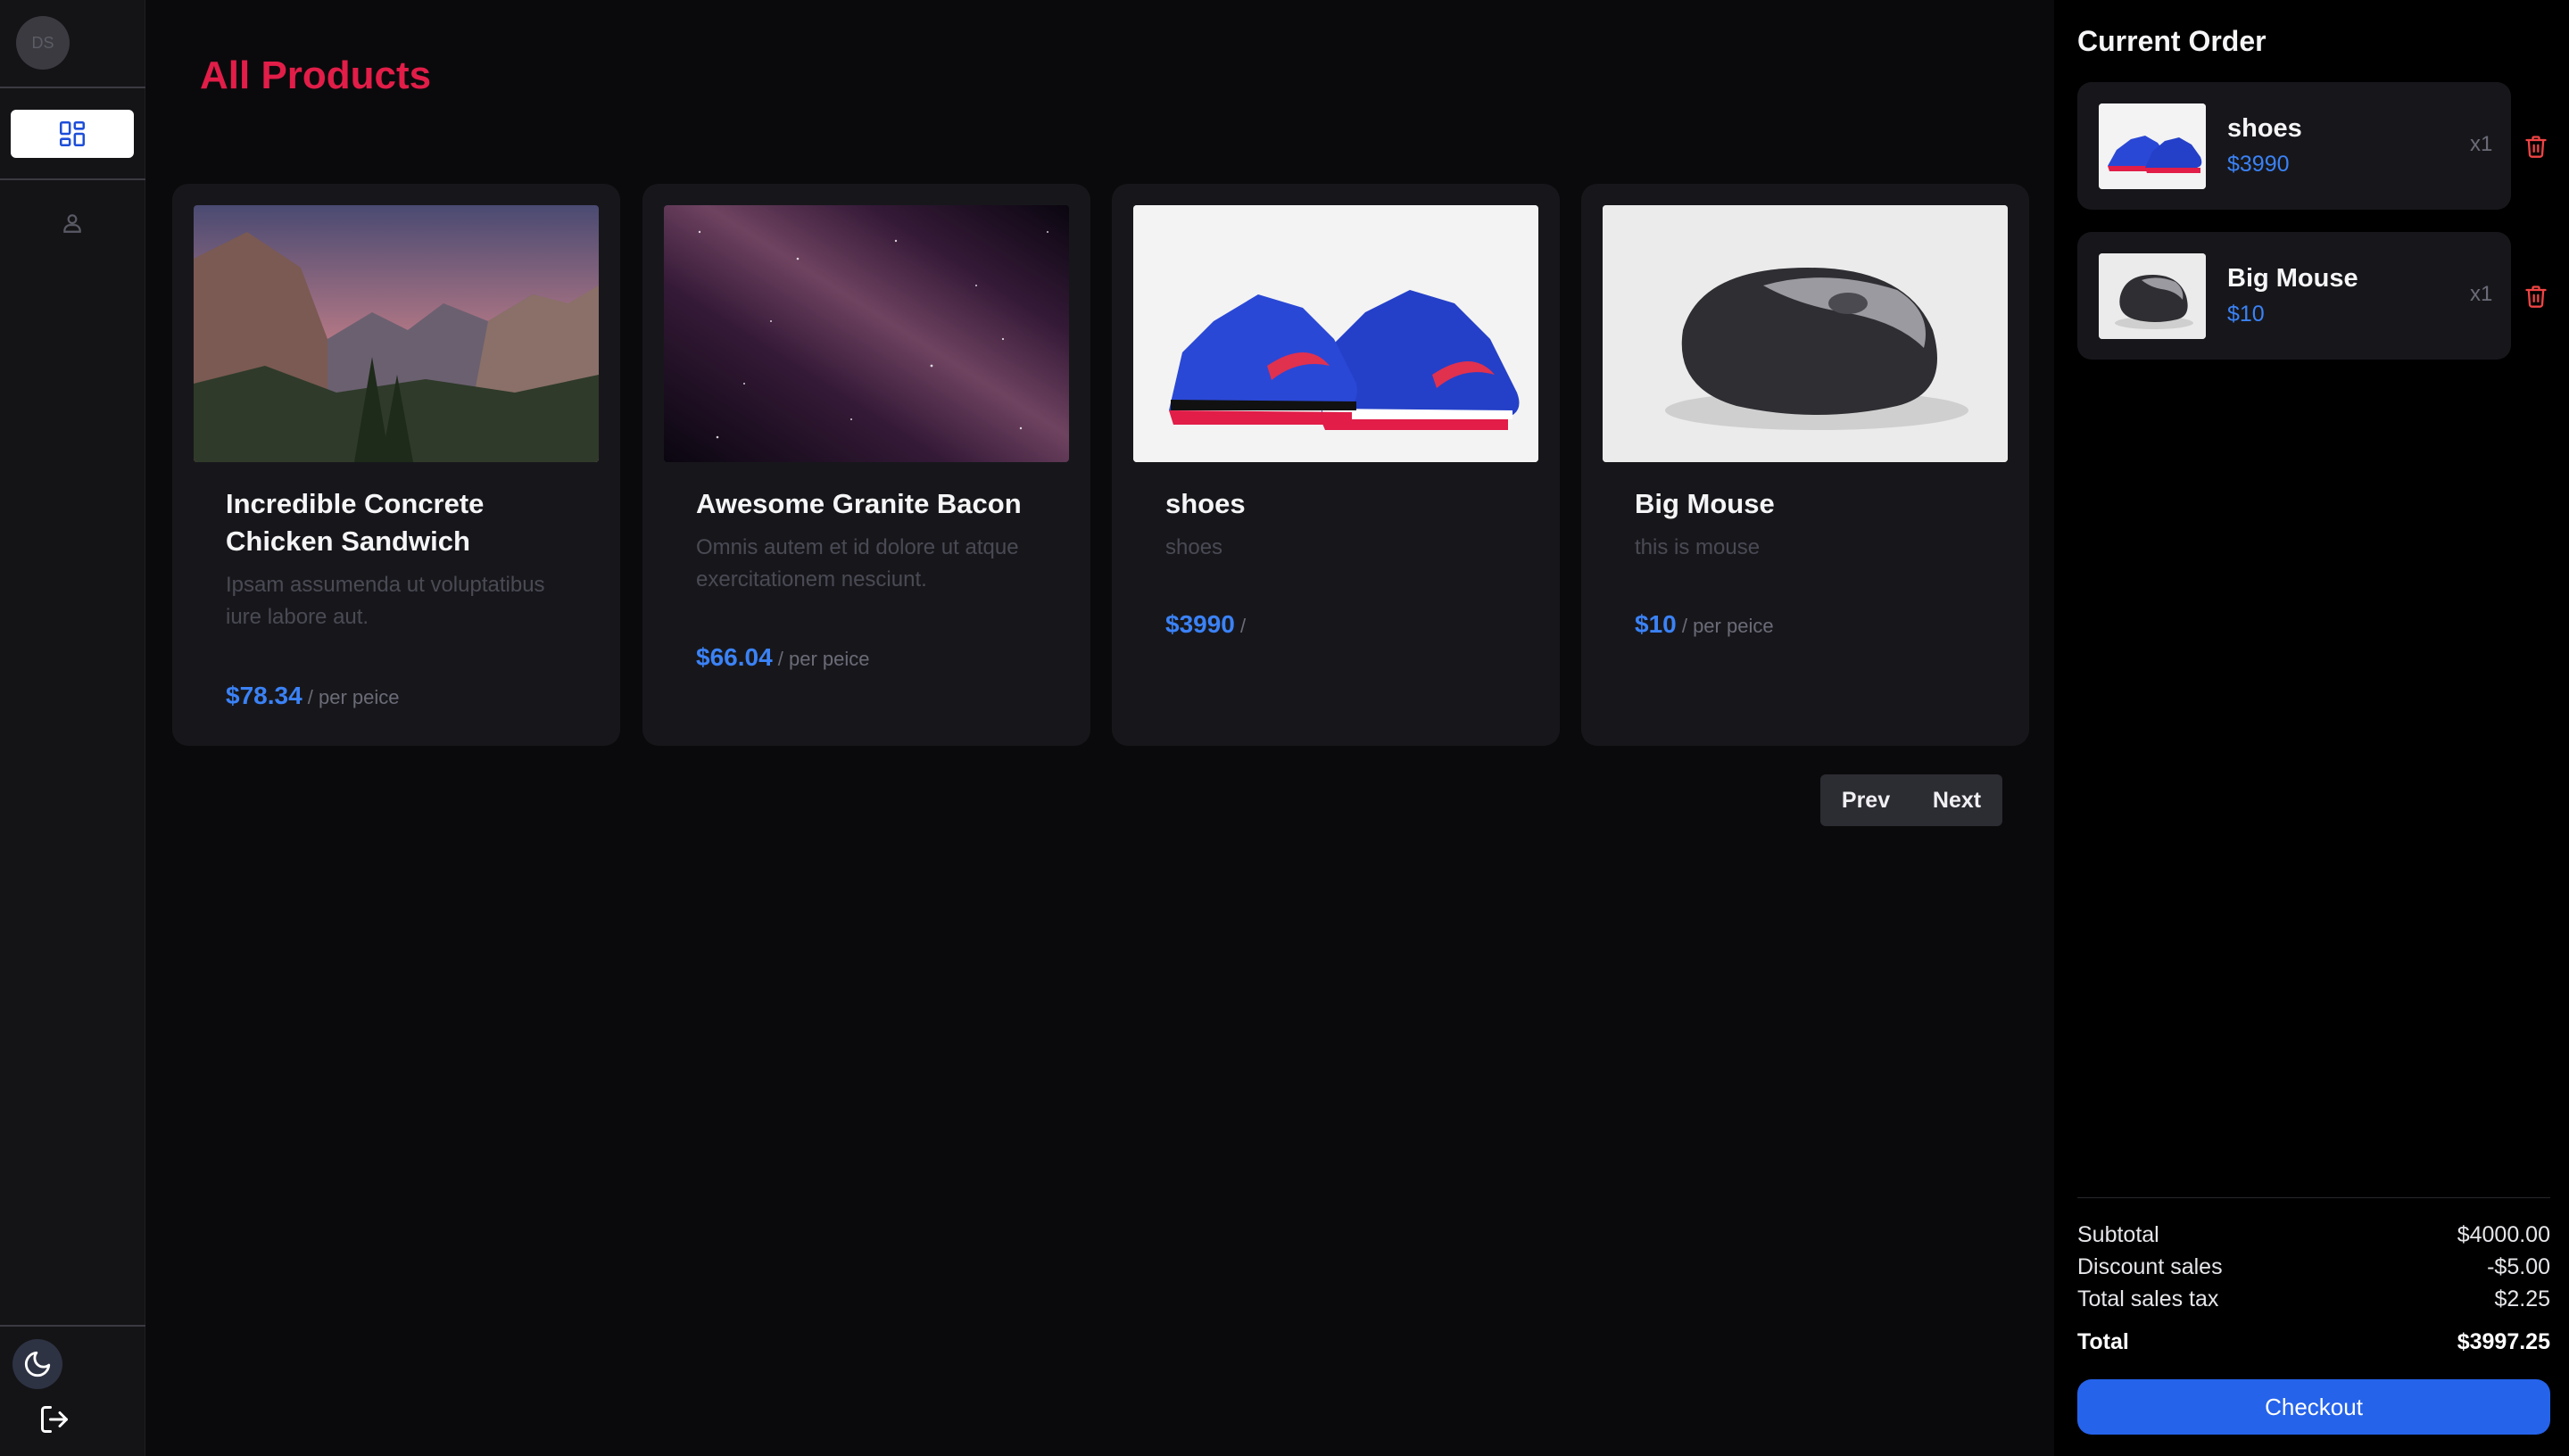 This screenshot has height=1456, width=2569. What do you see at coordinates (859, 503) in the screenshot?
I see `product-title: Awesome Granite Bacon` at bounding box center [859, 503].